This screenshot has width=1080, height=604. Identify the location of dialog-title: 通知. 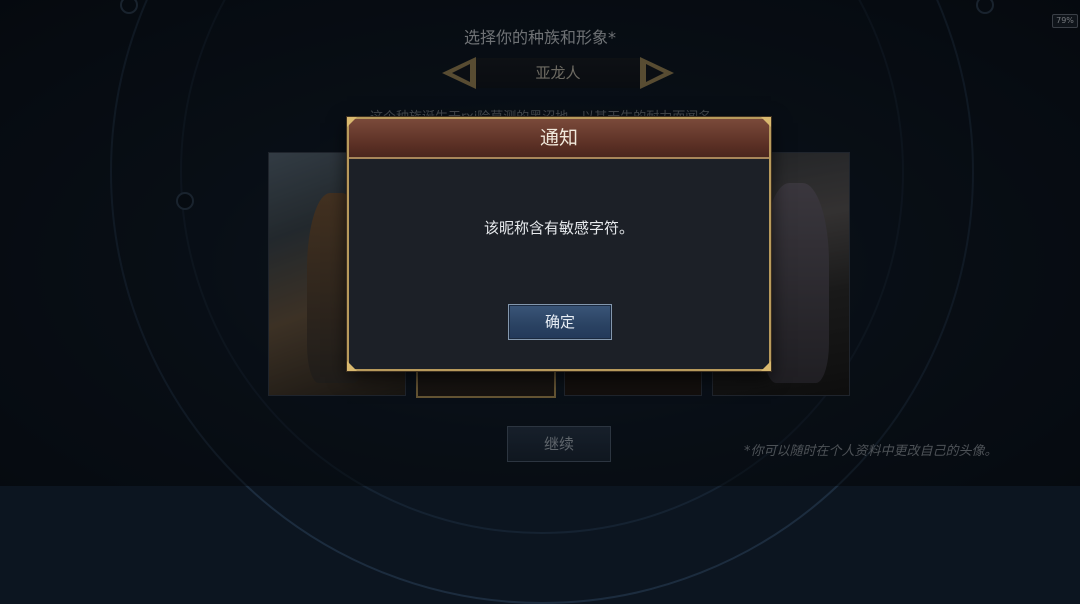
(559, 139).